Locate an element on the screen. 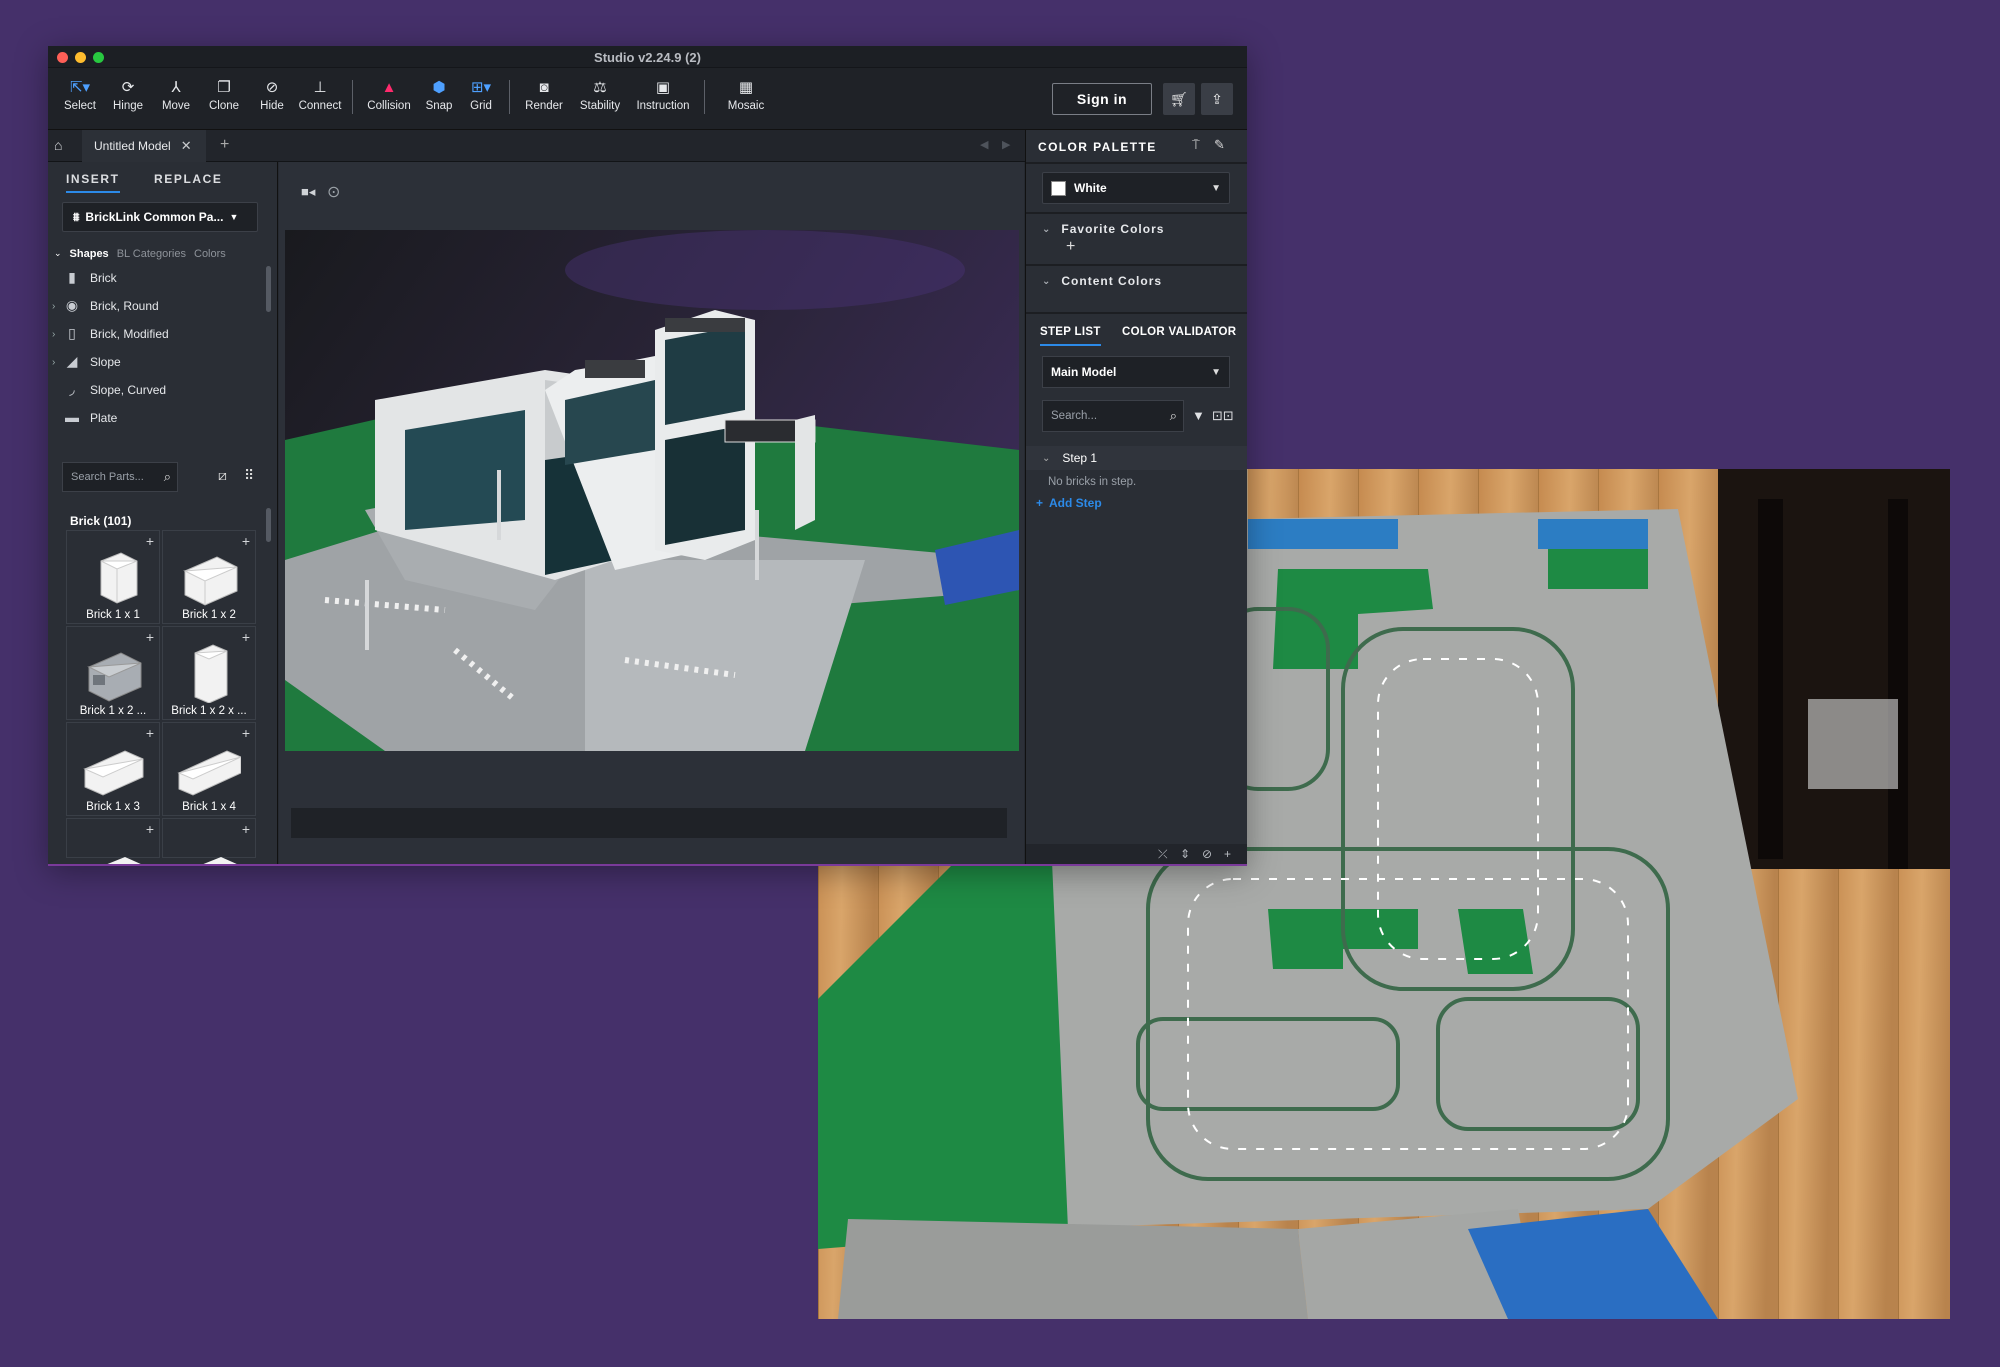  model-render is located at coordinates (652, 490).